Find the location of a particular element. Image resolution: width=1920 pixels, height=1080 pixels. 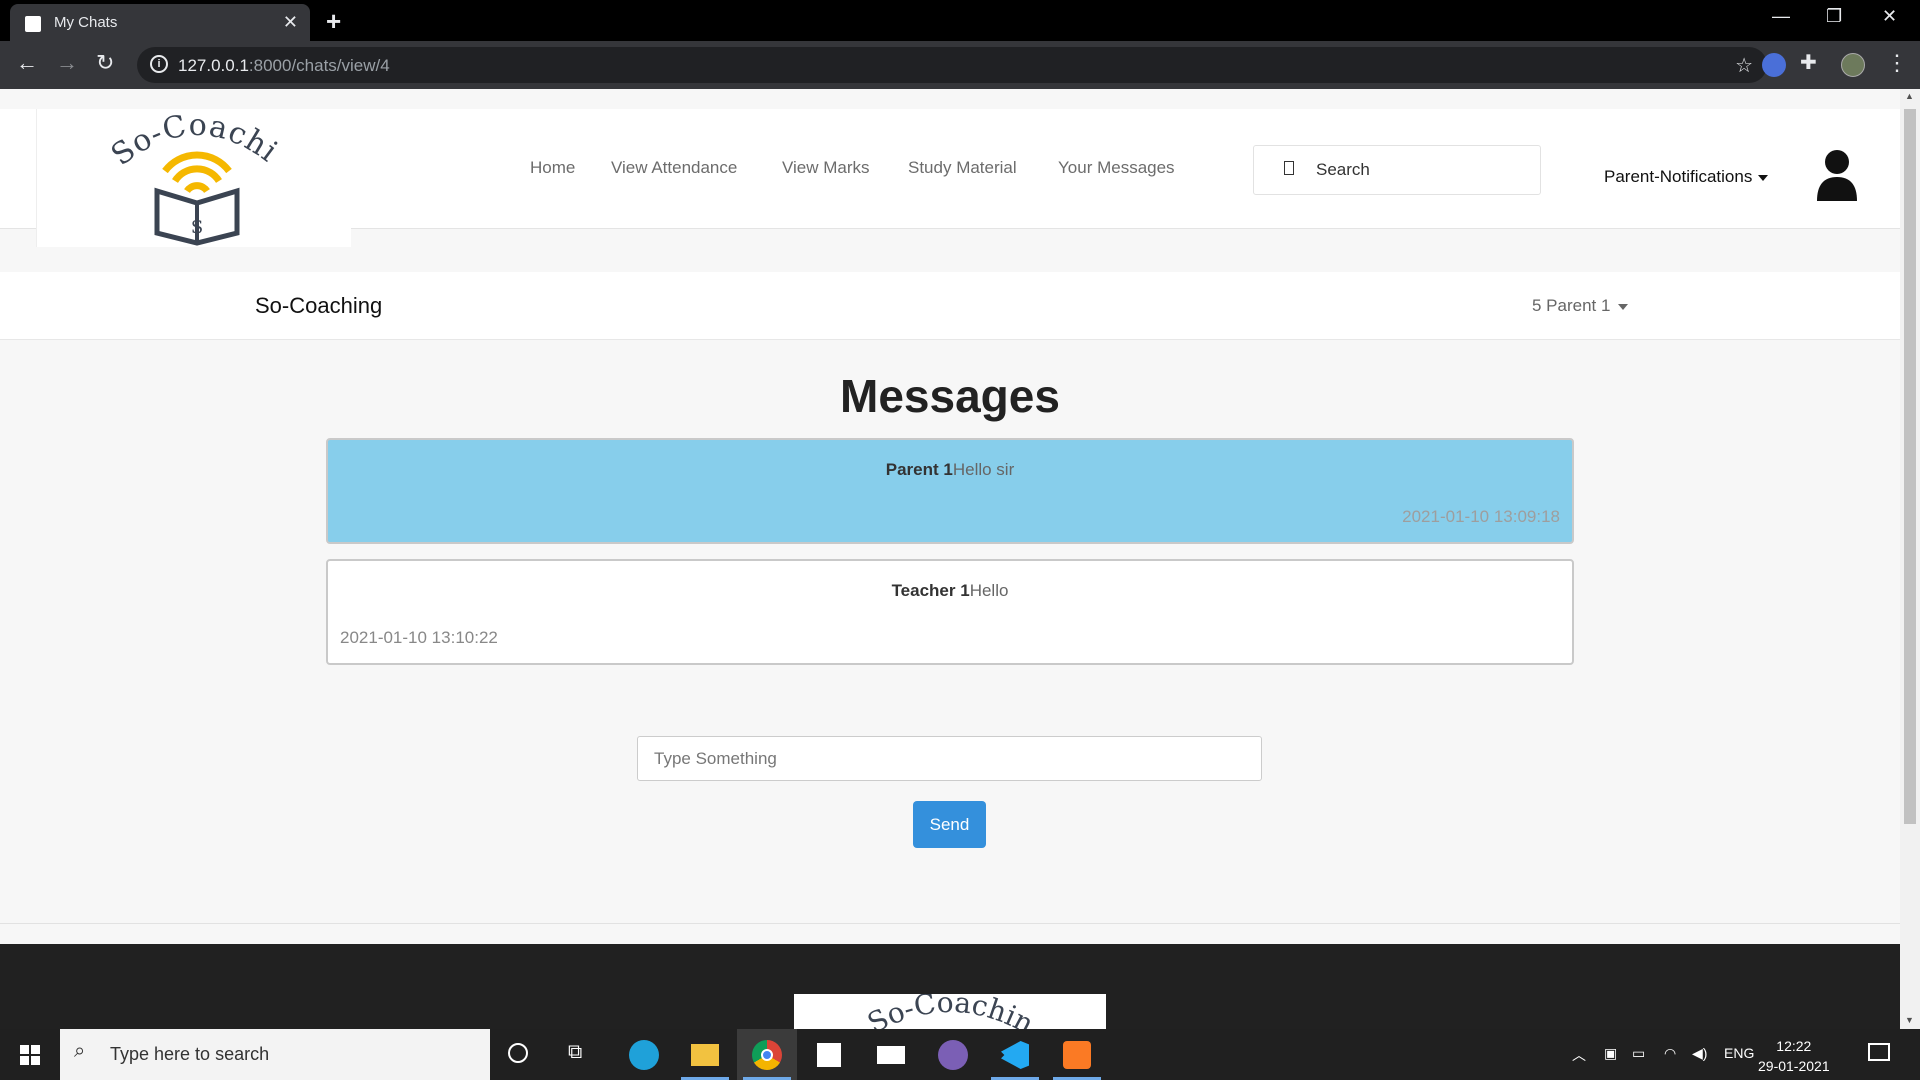

meet-now-icon: ▣ is located at coordinates (1610, 1053).